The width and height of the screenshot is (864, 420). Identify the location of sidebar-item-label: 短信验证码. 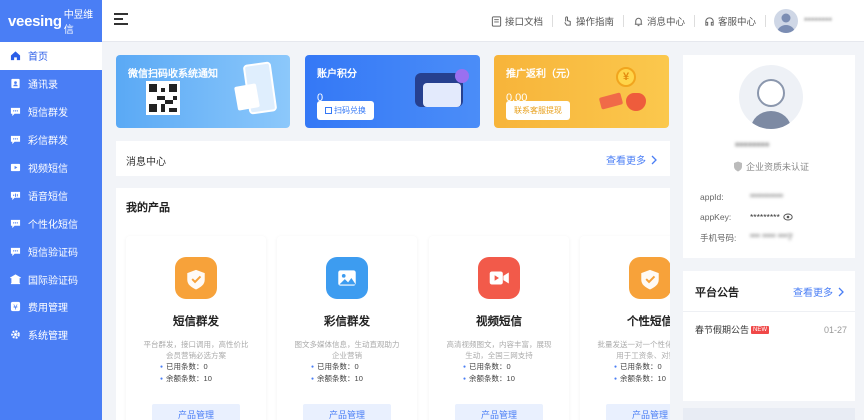
(53, 253).